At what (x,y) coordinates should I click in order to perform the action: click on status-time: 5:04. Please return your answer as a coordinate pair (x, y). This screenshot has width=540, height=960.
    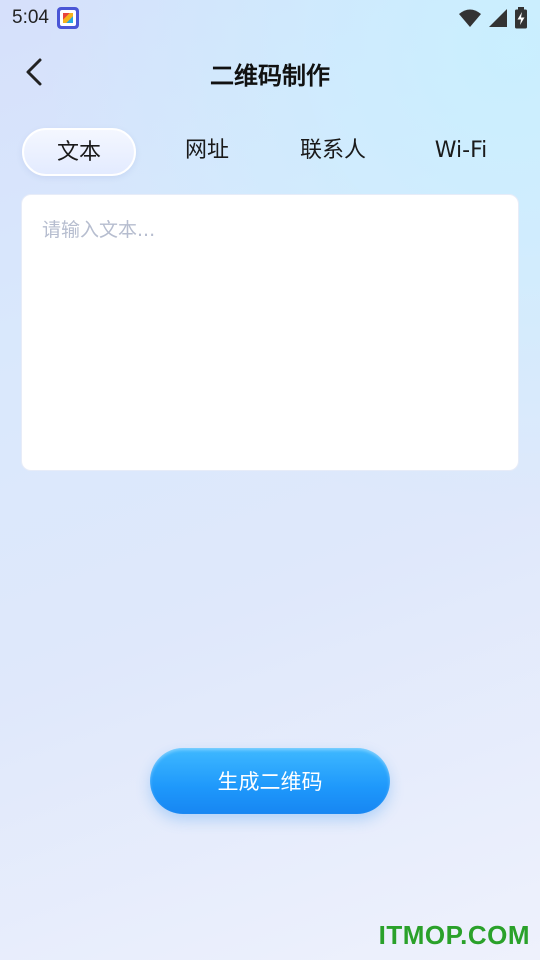
    Looking at the image, I should click on (30, 17).